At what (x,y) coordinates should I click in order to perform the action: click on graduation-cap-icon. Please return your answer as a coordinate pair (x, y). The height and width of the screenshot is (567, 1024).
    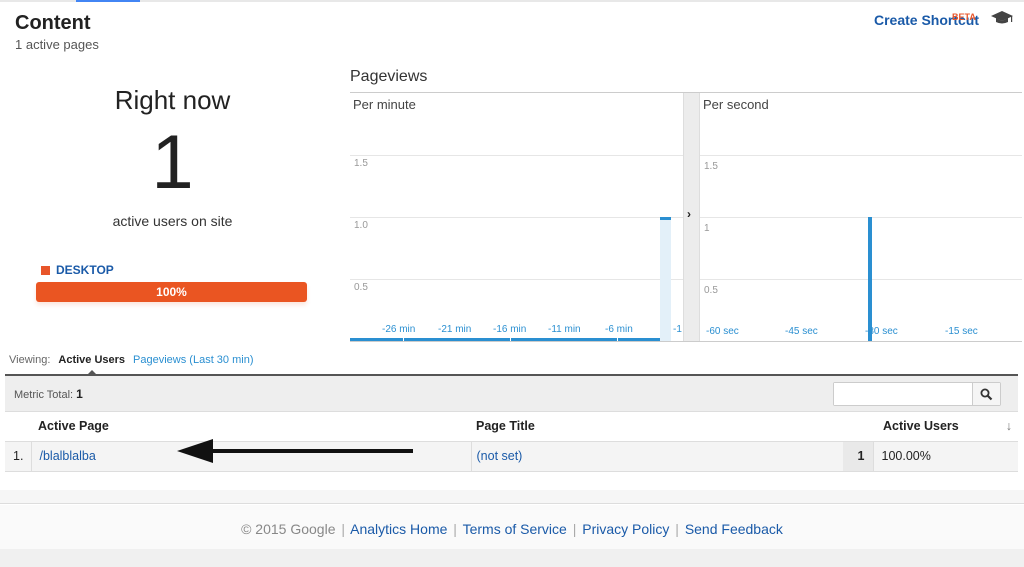
    Looking at the image, I should click on (1002, 18).